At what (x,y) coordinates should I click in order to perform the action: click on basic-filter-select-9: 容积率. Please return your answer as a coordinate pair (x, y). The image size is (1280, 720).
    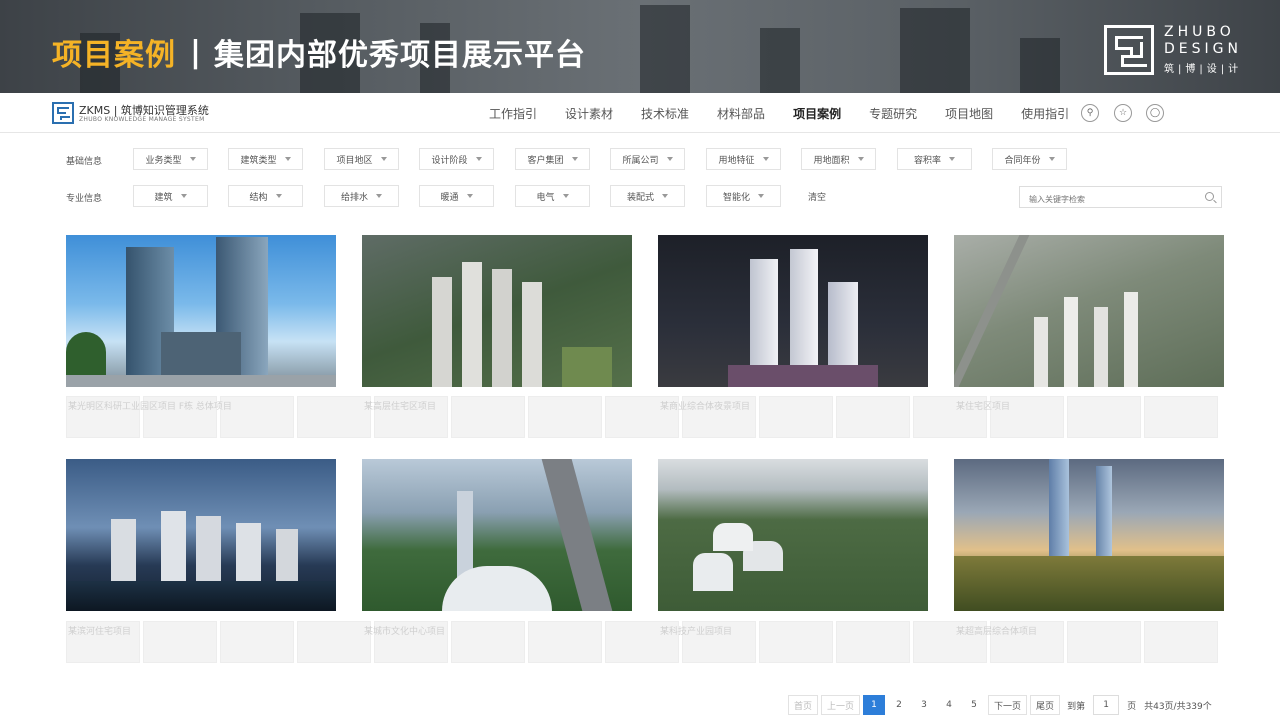
    Looking at the image, I should click on (934, 159).